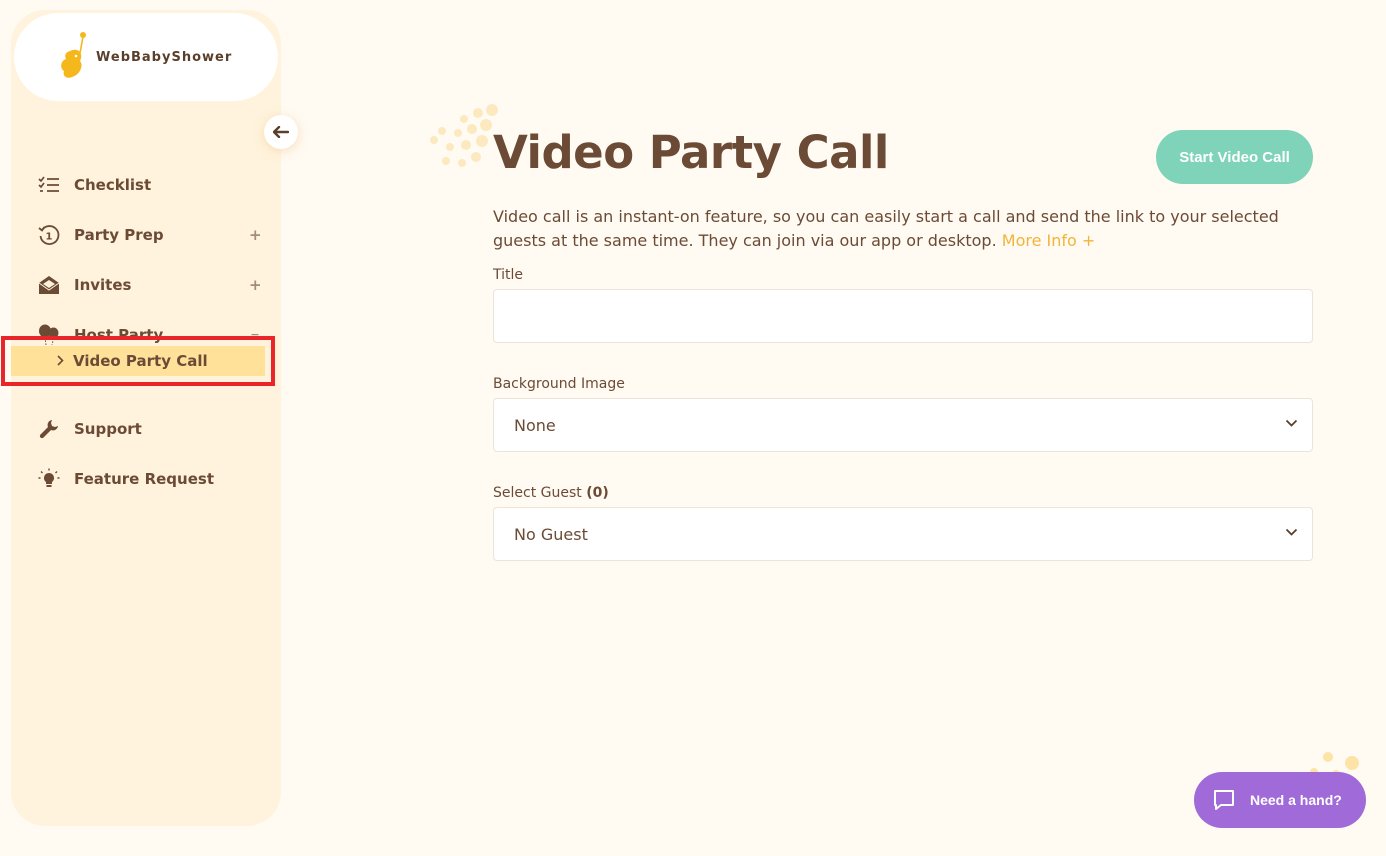  Describe the element at coordinates (537, 493) in the screenshot. I see `select-guest-label-text: Select Guest` at that location.